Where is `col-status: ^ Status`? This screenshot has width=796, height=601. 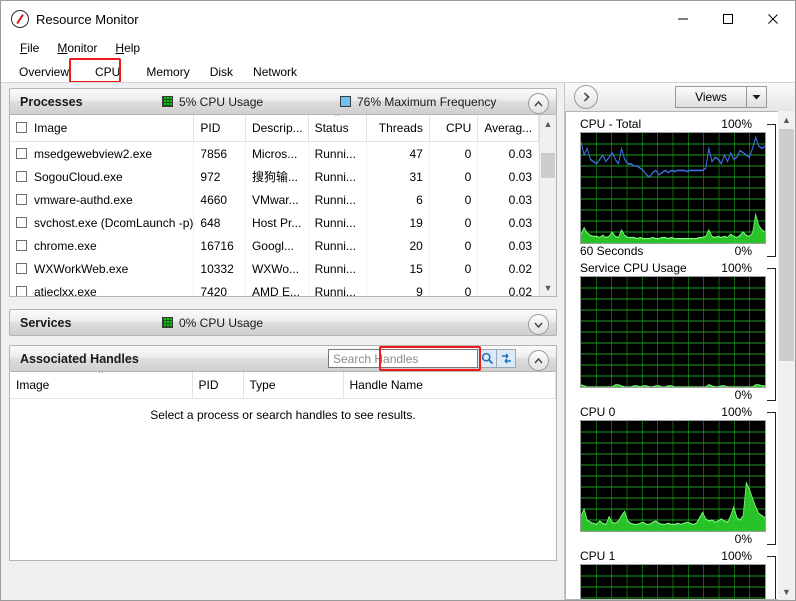 col-status: ^ Status is located at coordinates (338, 128).